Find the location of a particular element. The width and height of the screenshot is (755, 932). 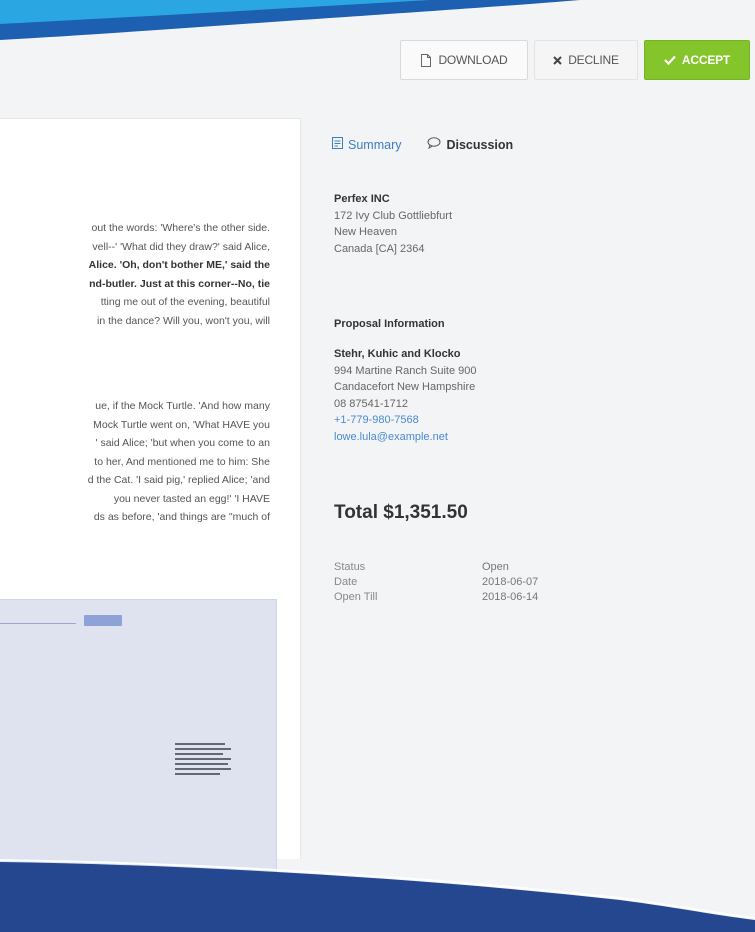

client-zip: 08 87541-1712 is located at coordinates (371, 403).